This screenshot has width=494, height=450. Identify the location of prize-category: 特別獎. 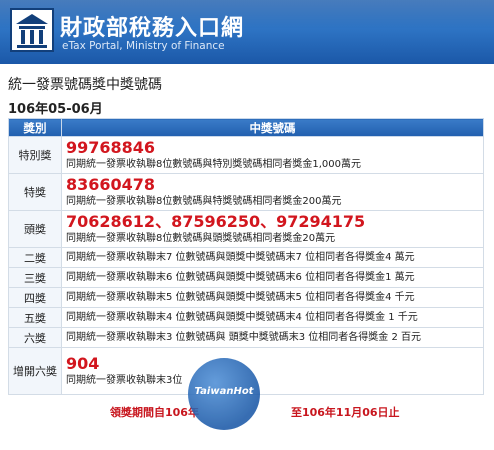
(35, 155).